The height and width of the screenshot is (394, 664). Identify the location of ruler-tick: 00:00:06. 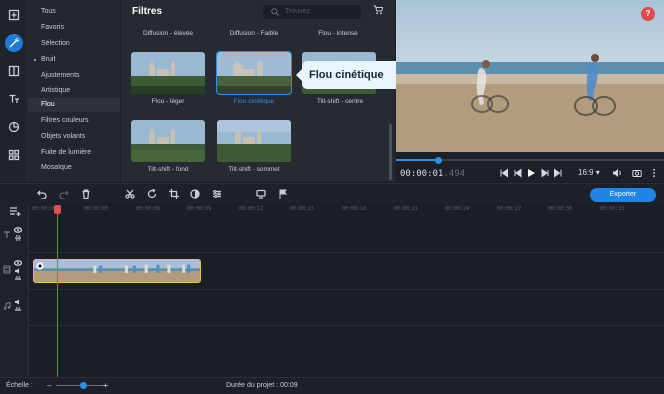
(148, 209).